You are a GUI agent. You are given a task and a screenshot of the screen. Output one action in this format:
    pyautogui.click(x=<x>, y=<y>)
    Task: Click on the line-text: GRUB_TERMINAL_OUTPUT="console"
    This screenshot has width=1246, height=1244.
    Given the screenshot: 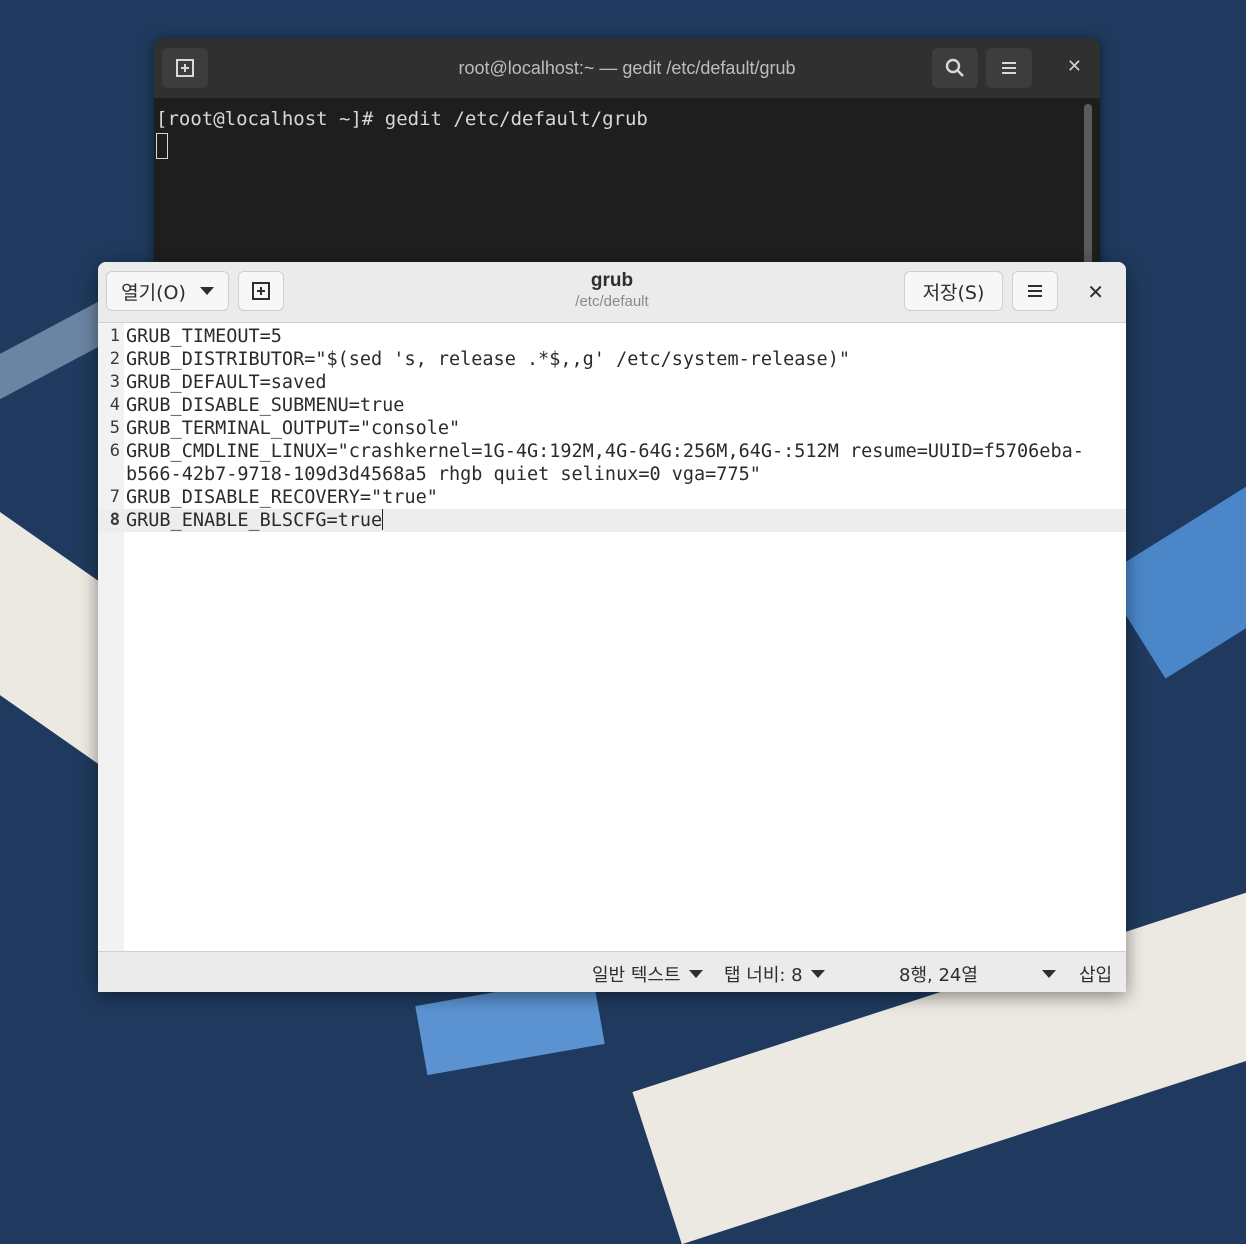 What is the action you would take?
    pyautogui.click(x=623, y=428)
    